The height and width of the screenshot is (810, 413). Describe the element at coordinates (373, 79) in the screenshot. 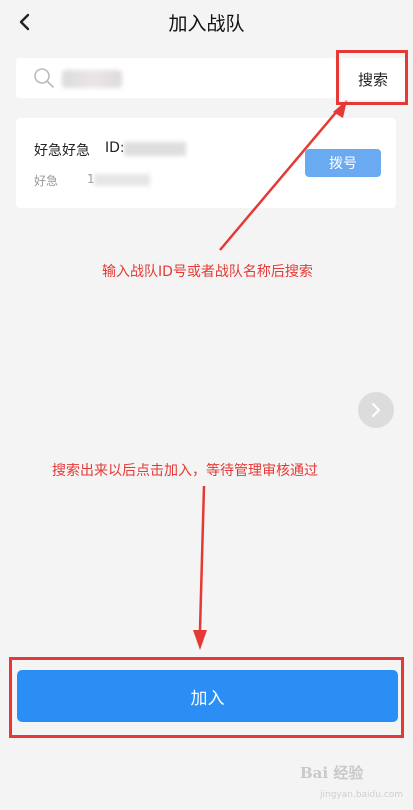

I see `search-button: 搜索` at that location.